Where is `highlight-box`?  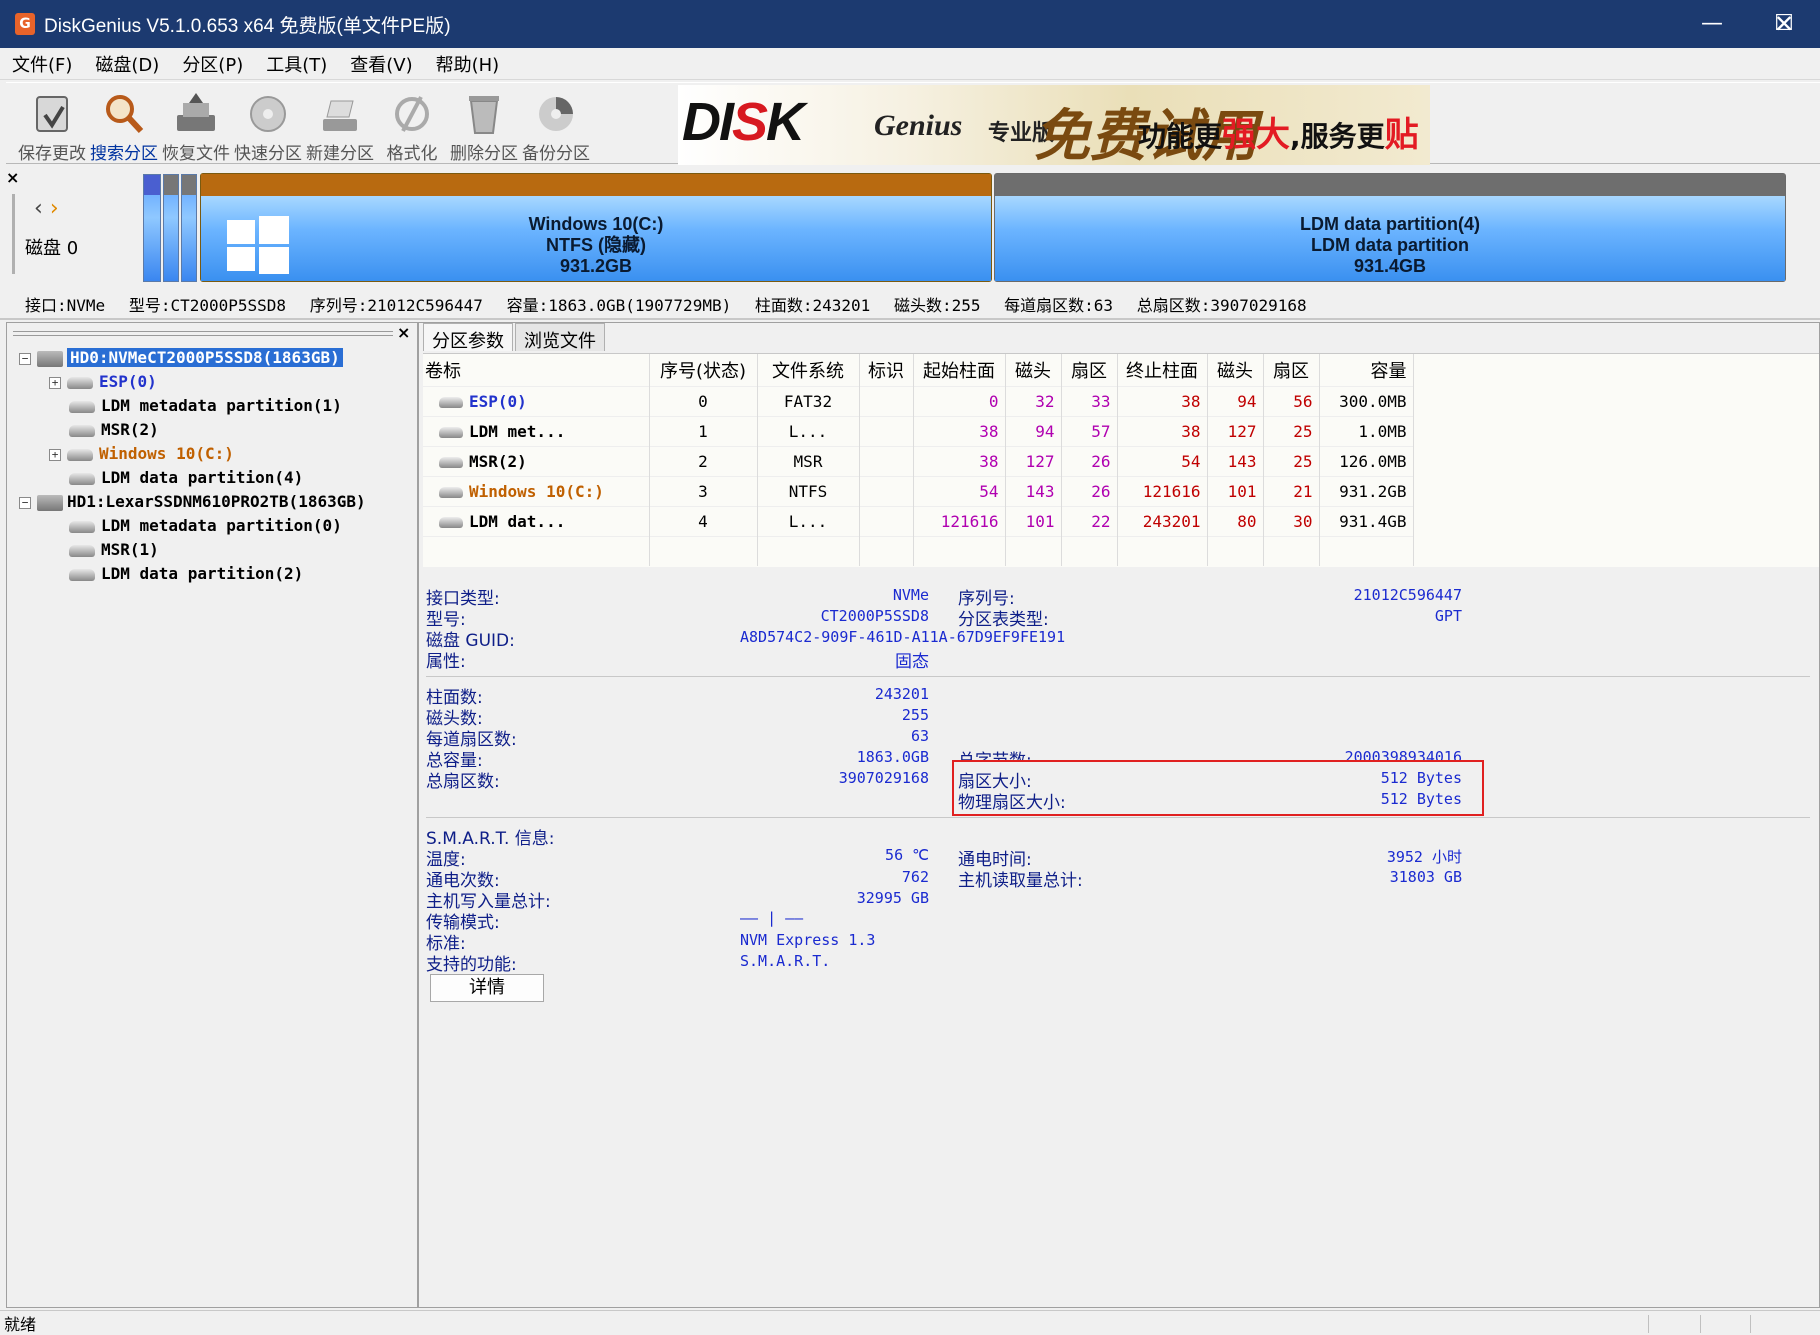
highlight-box is located at coordinates (1218, 788).